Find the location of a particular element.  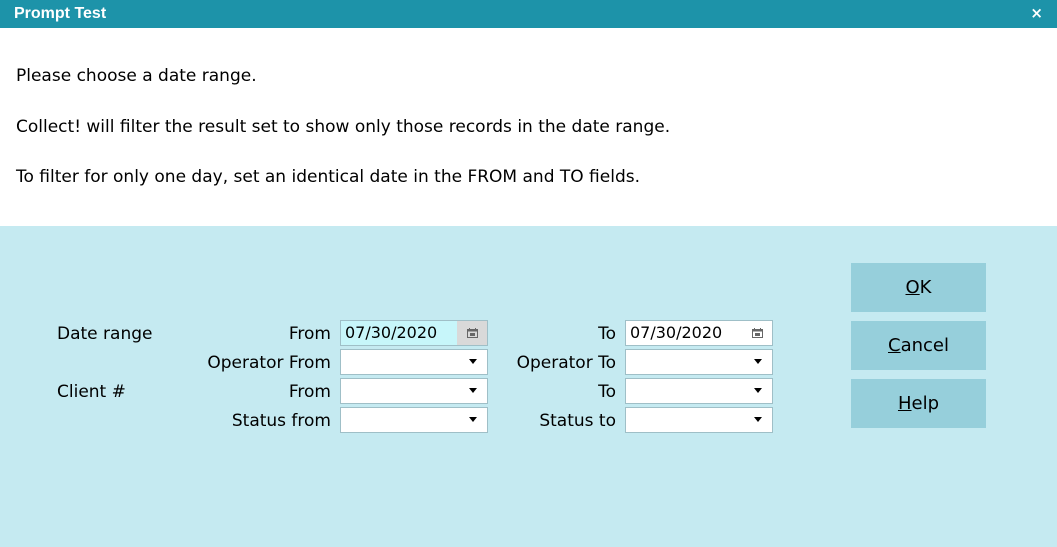

operator-from-label: Operator From is located at coordinates (269, 363).